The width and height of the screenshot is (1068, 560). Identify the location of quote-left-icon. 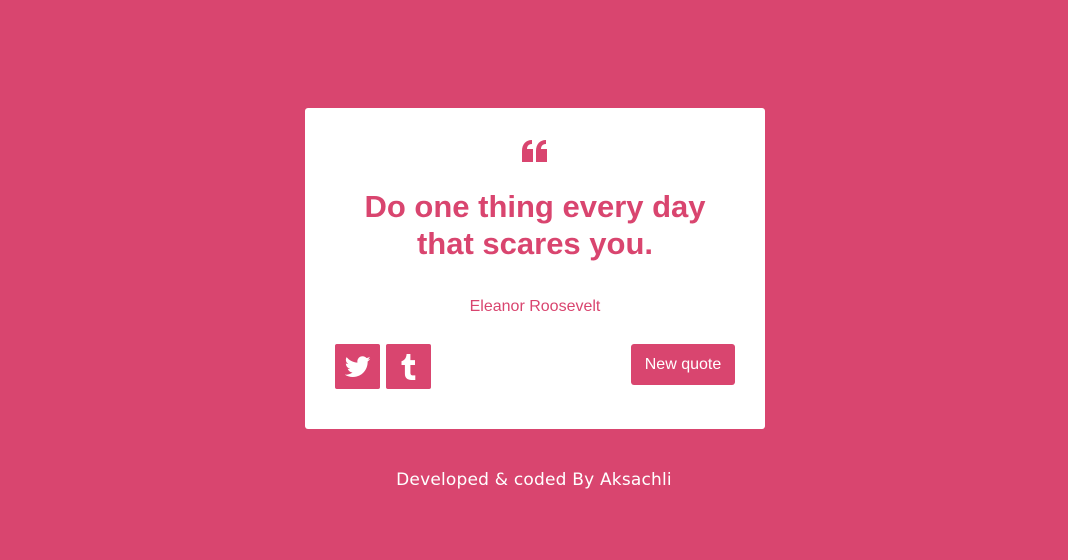
(534, 151).